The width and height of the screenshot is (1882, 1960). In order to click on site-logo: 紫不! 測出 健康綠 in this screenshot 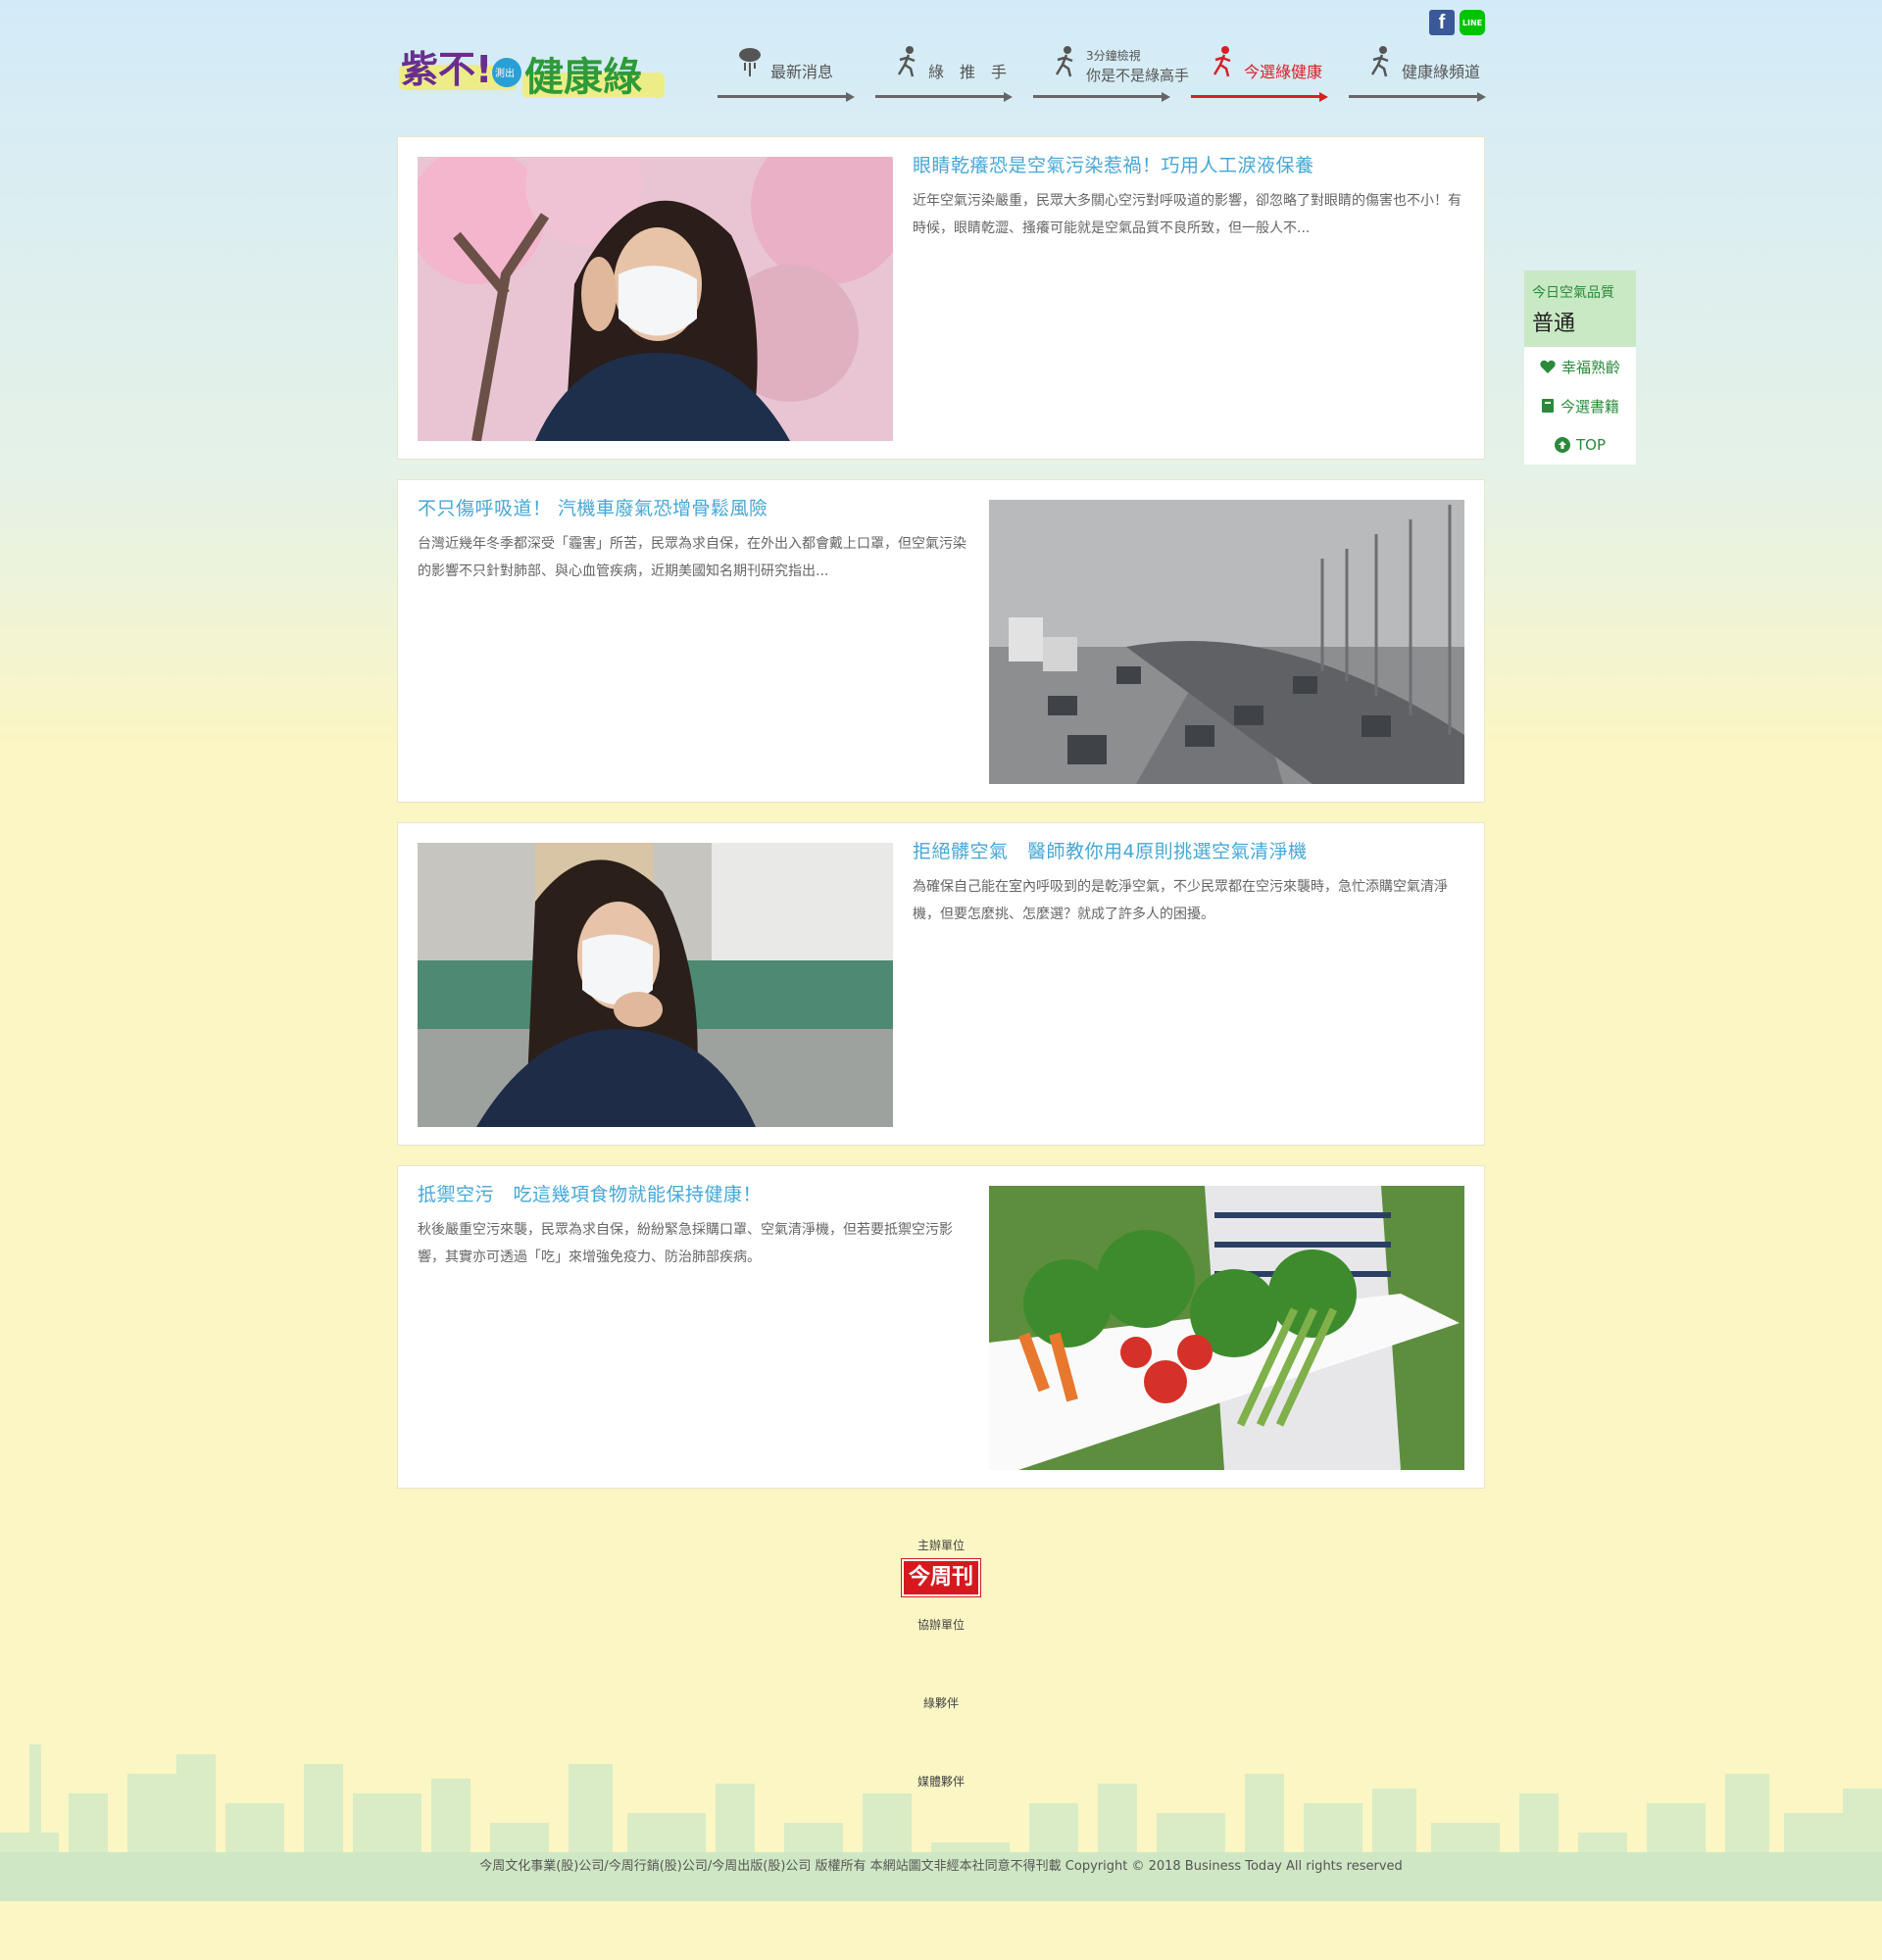, I will do `click(532, 63)`.